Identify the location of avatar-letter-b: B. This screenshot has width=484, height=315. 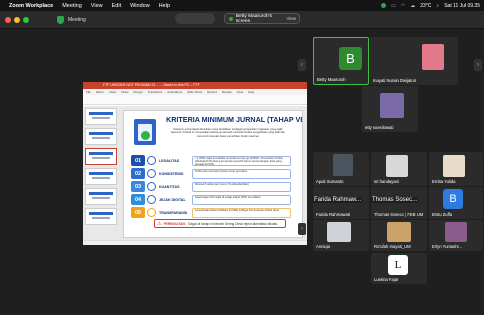
(350, 58).